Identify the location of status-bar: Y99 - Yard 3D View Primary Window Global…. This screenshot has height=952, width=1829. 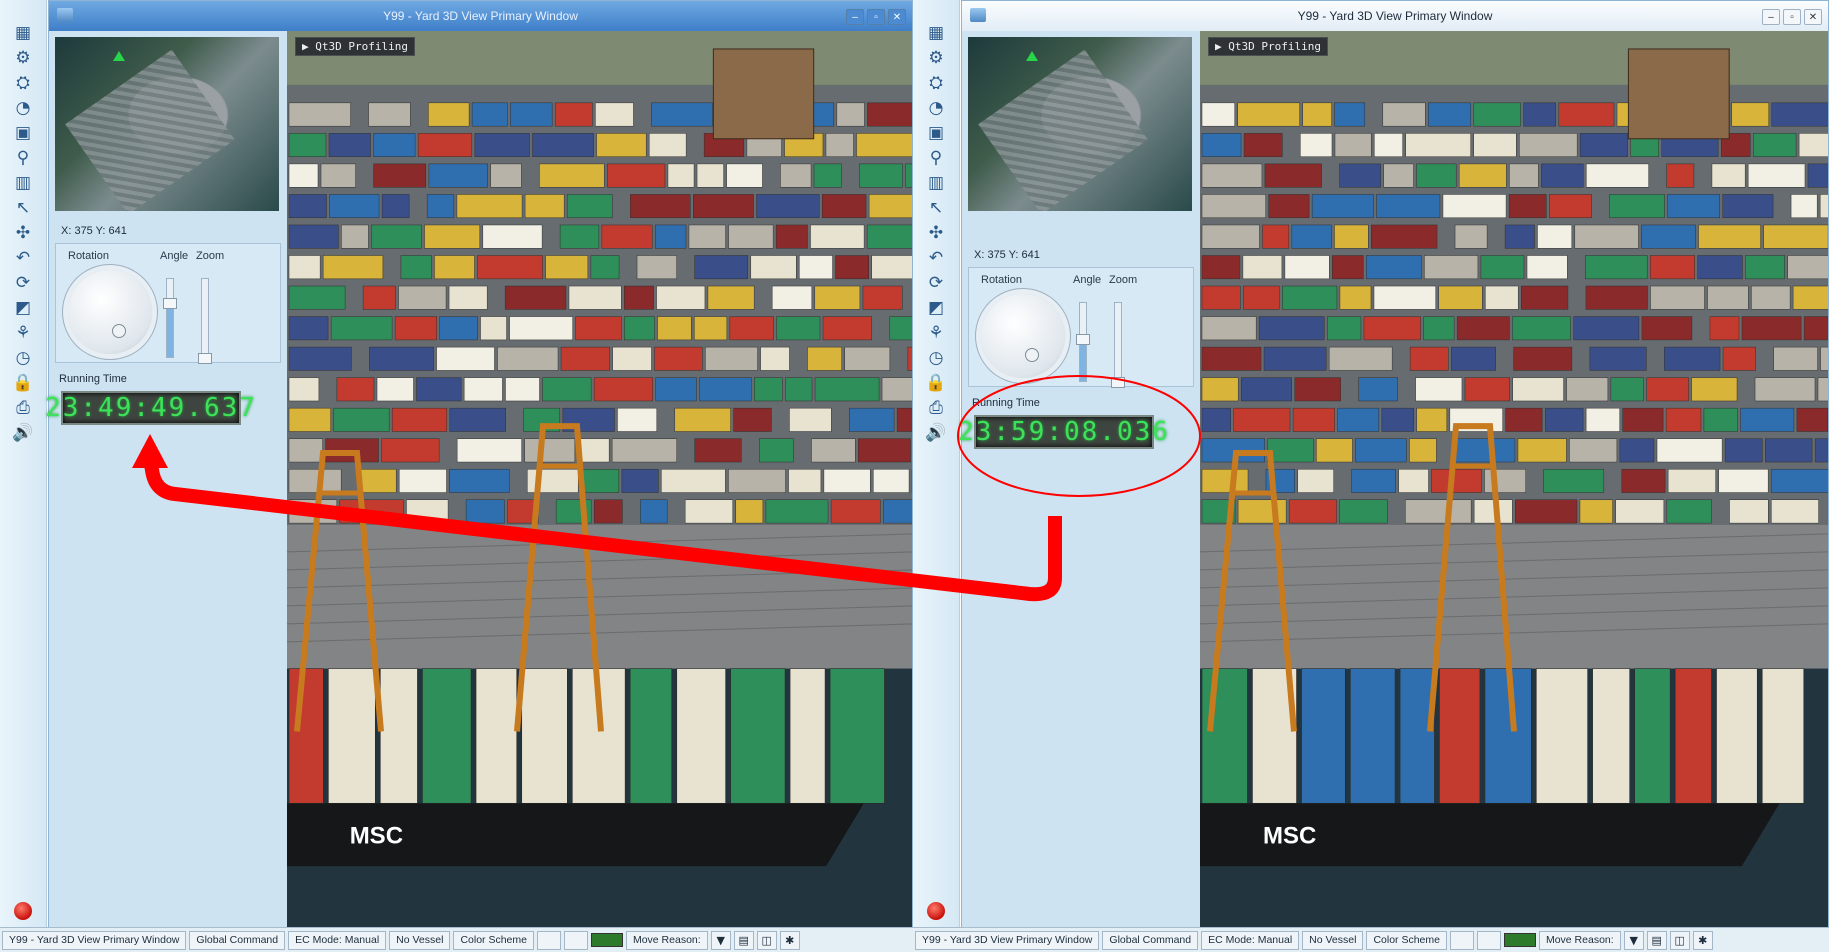
(1371, 939).